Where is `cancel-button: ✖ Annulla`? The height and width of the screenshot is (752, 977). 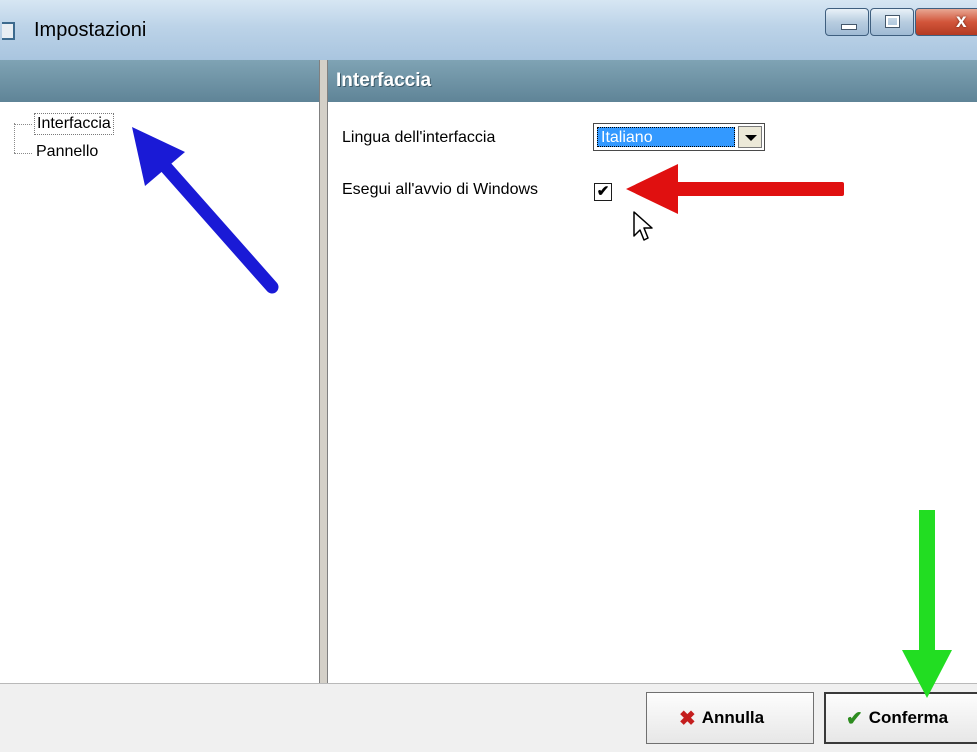
cancel-button: ✖ Annulla is located at coordinates (730, 718).